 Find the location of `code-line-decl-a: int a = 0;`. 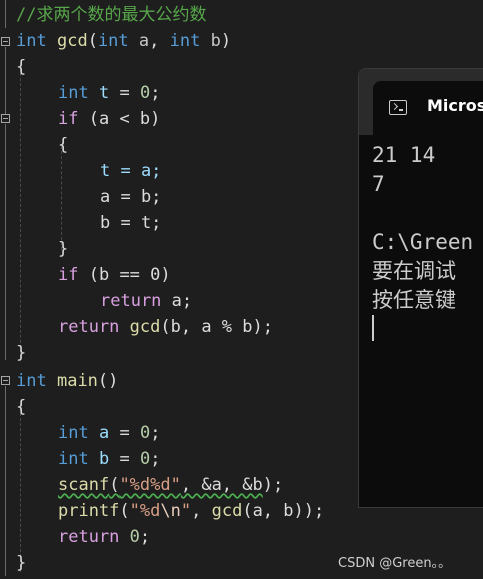

code-line-decl-a: int a = 0; is located at coordinates (109, 433).